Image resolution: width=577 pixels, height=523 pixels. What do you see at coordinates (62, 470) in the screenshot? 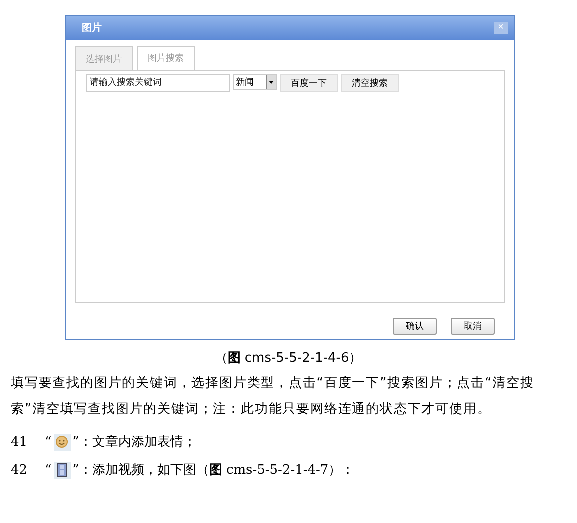
I see `film-icon` at bounding box center [62, 470].